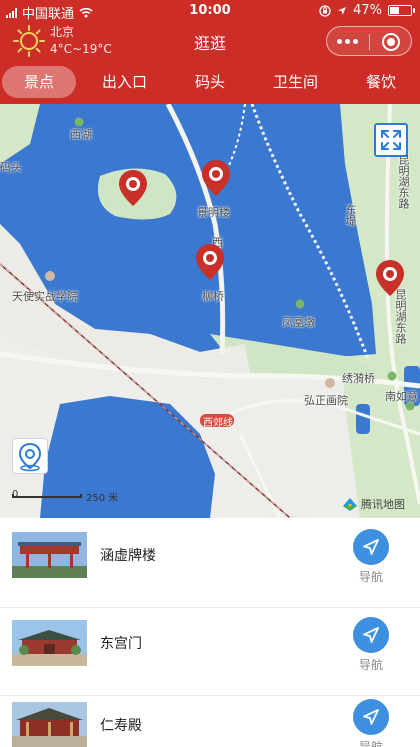  I want to click on scale-value: 250 米, so click(102, 498).